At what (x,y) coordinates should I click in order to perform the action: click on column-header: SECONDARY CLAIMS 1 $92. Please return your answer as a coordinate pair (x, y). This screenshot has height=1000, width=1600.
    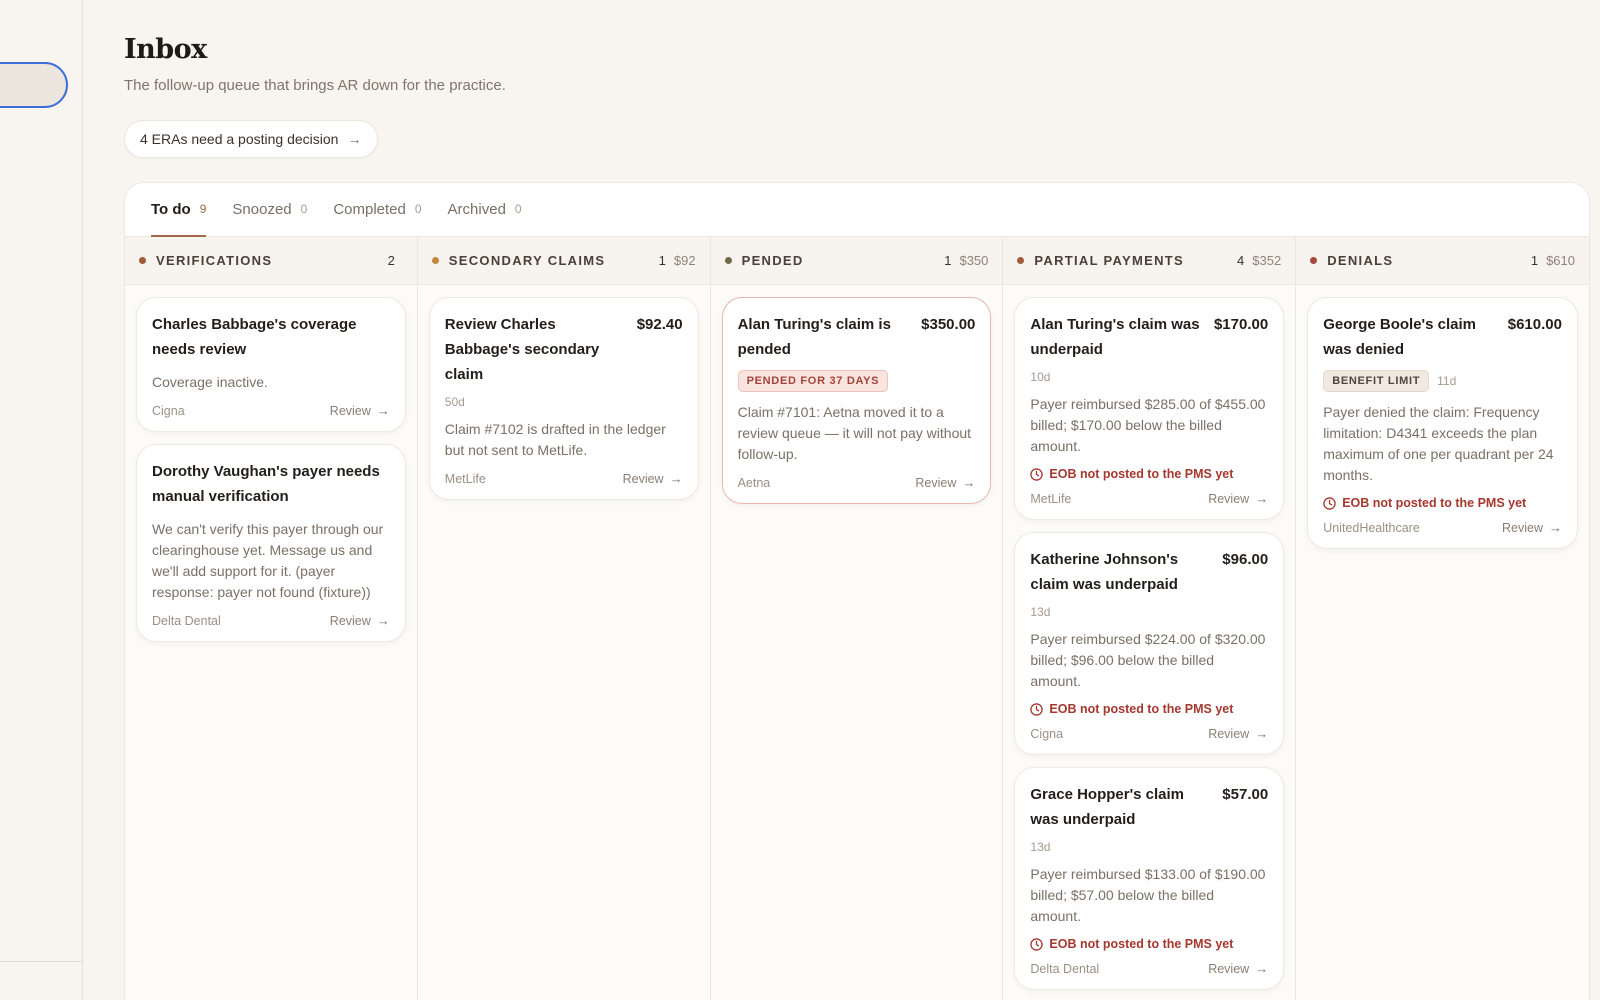
    Looking at the image, I should click on (563, 261).